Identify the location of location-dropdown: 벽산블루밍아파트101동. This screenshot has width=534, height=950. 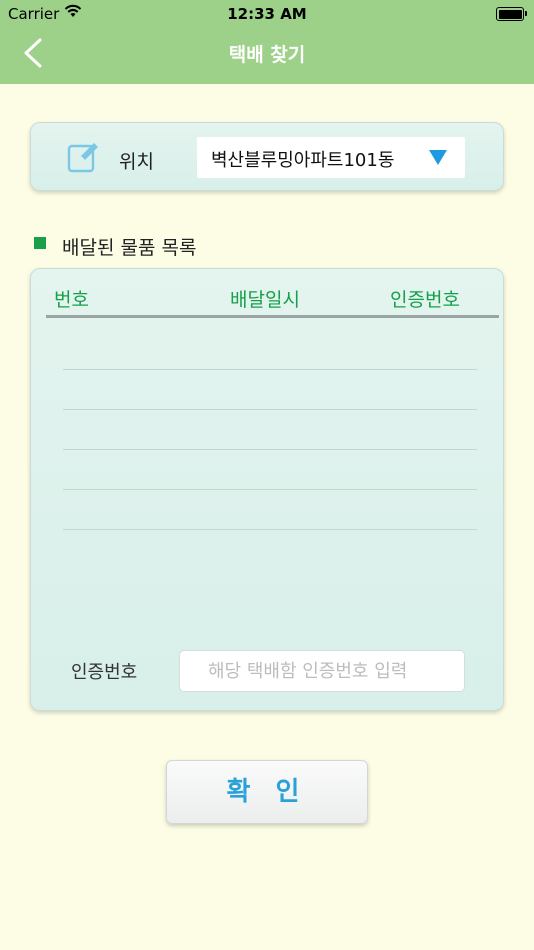
(331, 157).